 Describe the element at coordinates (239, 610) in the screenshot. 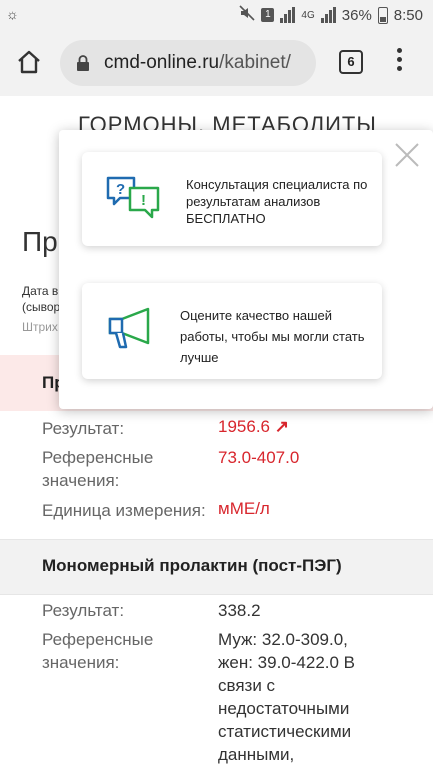

I see `result-value: 338.2` at that location.